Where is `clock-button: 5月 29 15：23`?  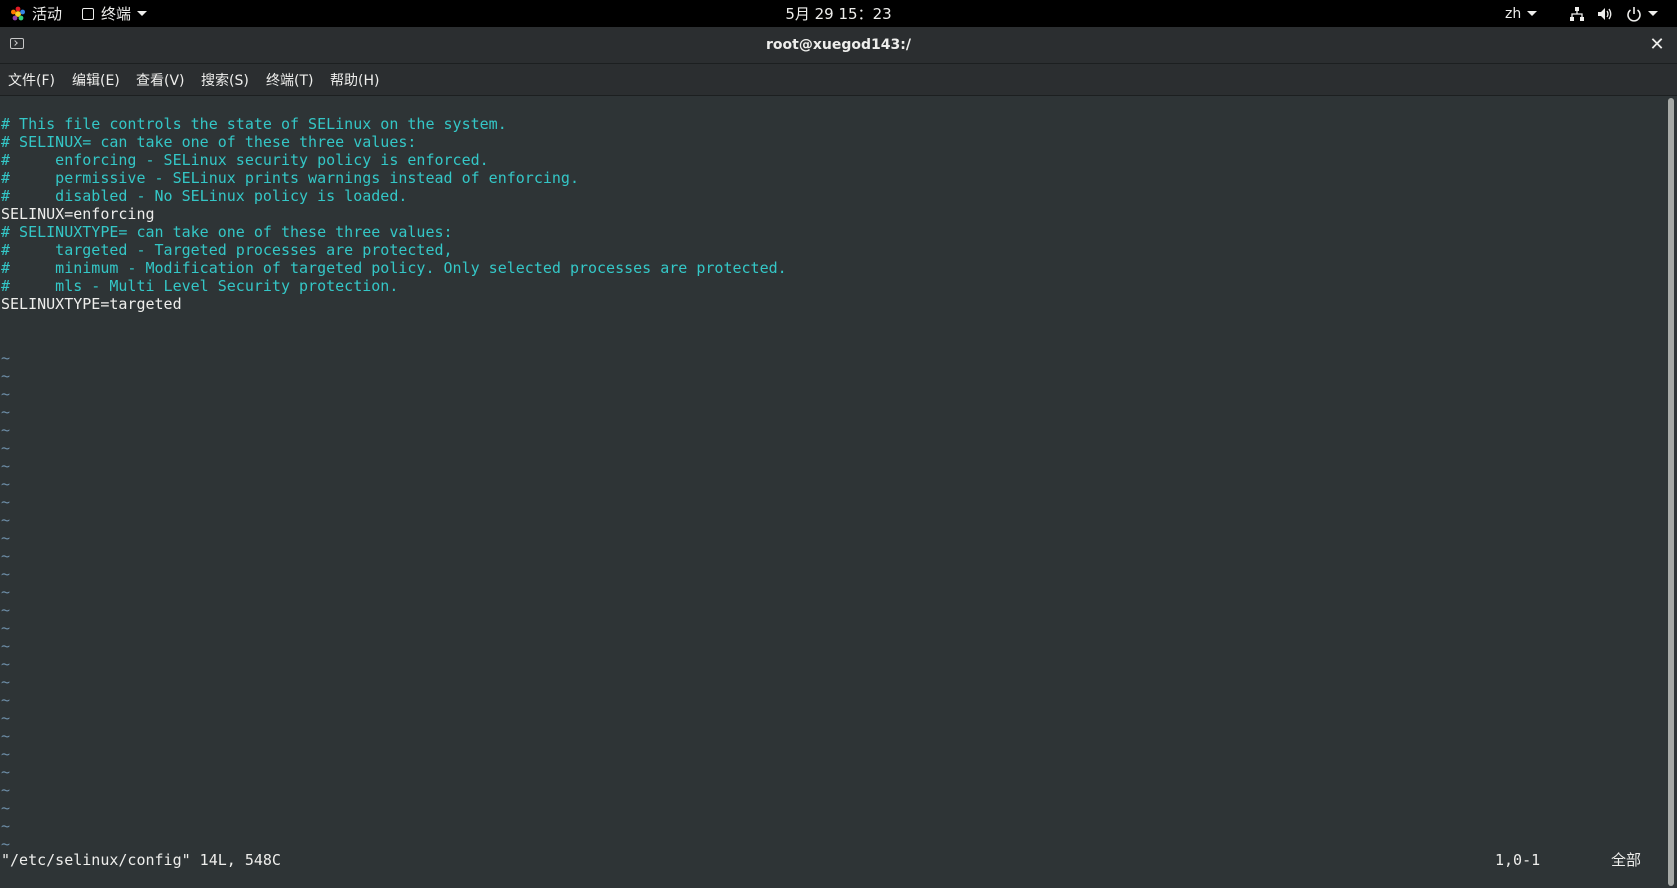 clock-button: 5月 29 15：23 is located at coordinates (838, 13).